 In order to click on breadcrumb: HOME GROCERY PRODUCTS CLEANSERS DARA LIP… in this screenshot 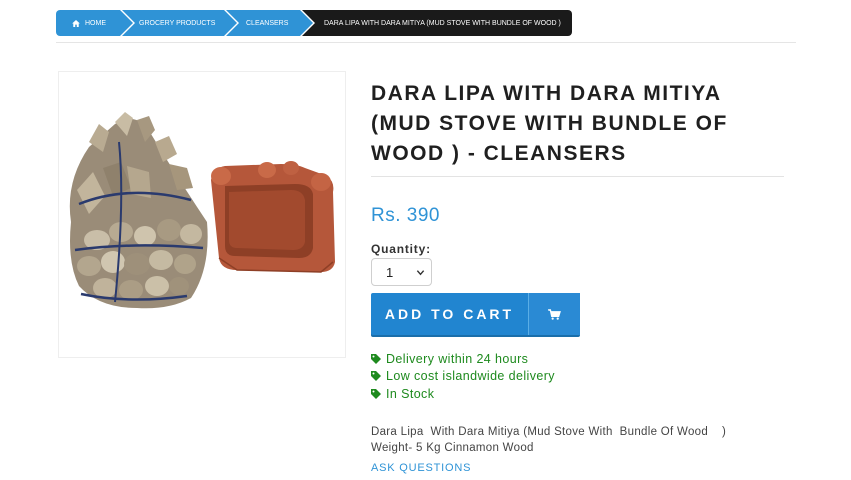, I will do `click(314, 23)`.